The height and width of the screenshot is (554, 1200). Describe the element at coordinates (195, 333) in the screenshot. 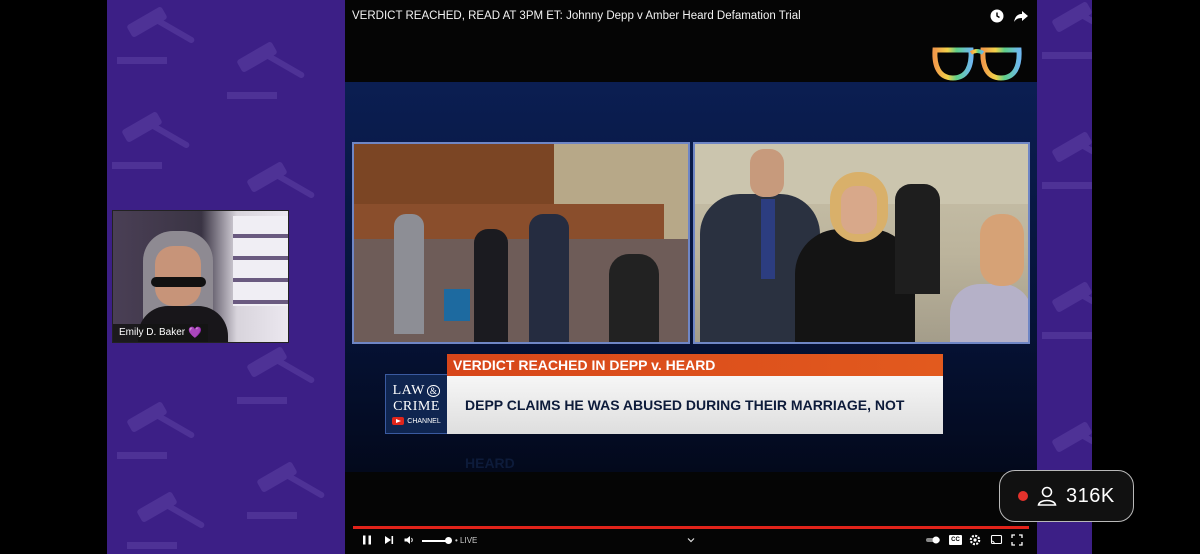

I see `purple-heart-icon: 💜` at that location.